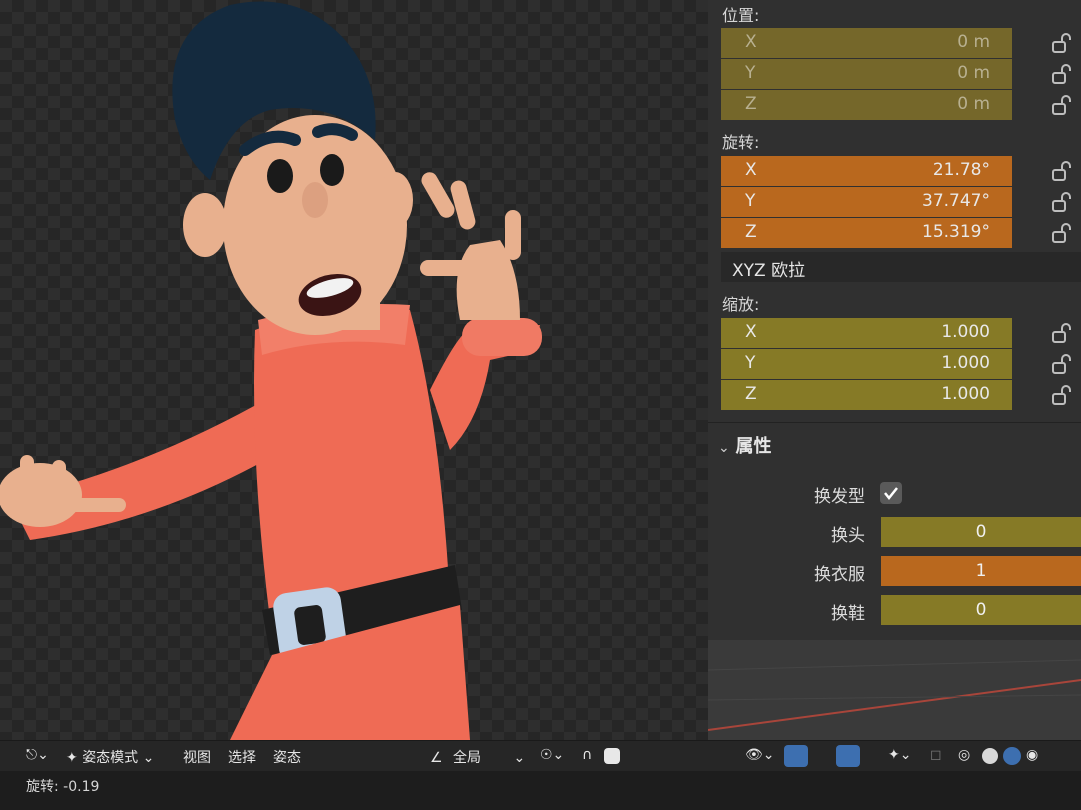  Describe the element at coordinates (63, 787) in the screenshot. I see `status-text: 旋转: -0.19` at that location.